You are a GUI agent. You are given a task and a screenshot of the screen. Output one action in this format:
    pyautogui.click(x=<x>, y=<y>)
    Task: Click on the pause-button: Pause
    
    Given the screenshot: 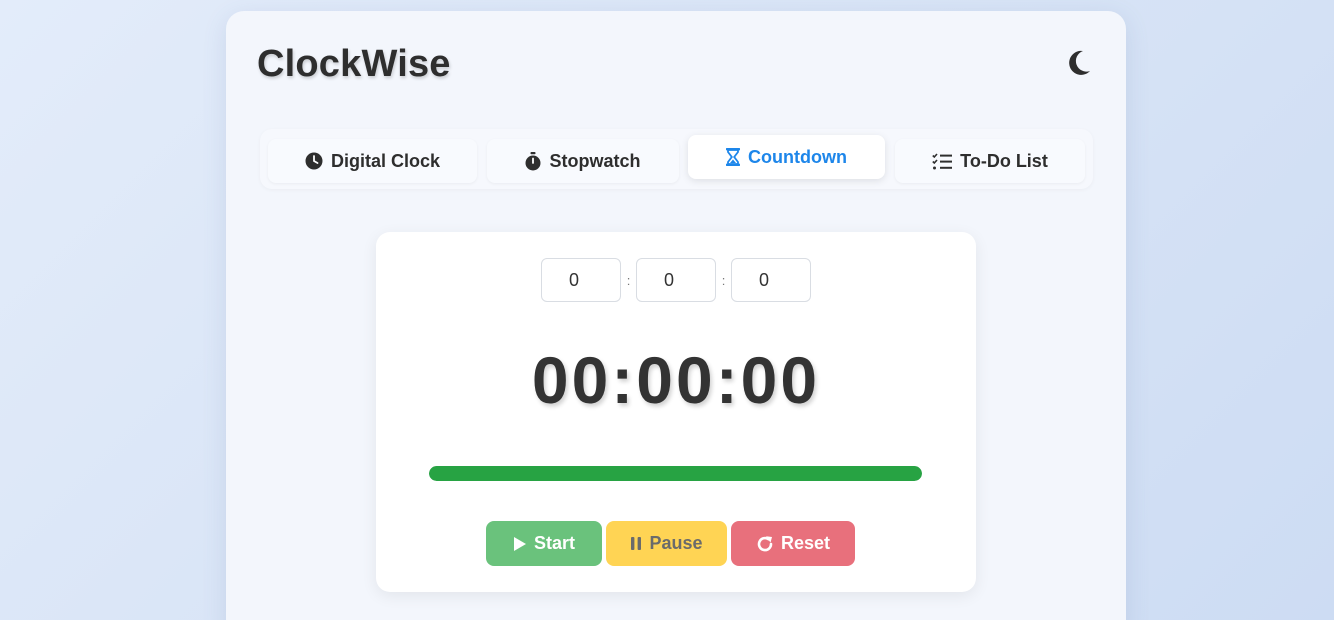 What is the action you would take?
    pyautogui.click(x=666, y=543)
    